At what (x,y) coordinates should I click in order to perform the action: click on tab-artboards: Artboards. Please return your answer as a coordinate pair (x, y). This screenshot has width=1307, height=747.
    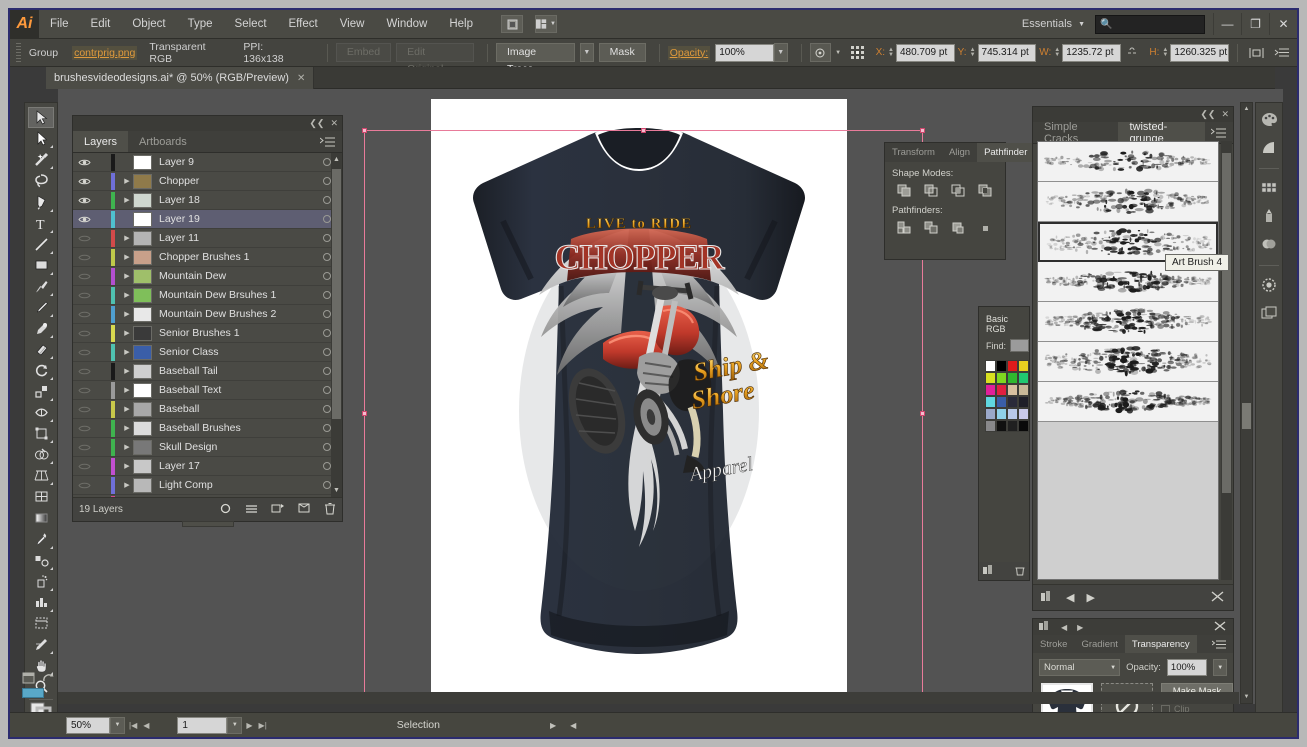
    Looking at the image, I should click on (163, 141).